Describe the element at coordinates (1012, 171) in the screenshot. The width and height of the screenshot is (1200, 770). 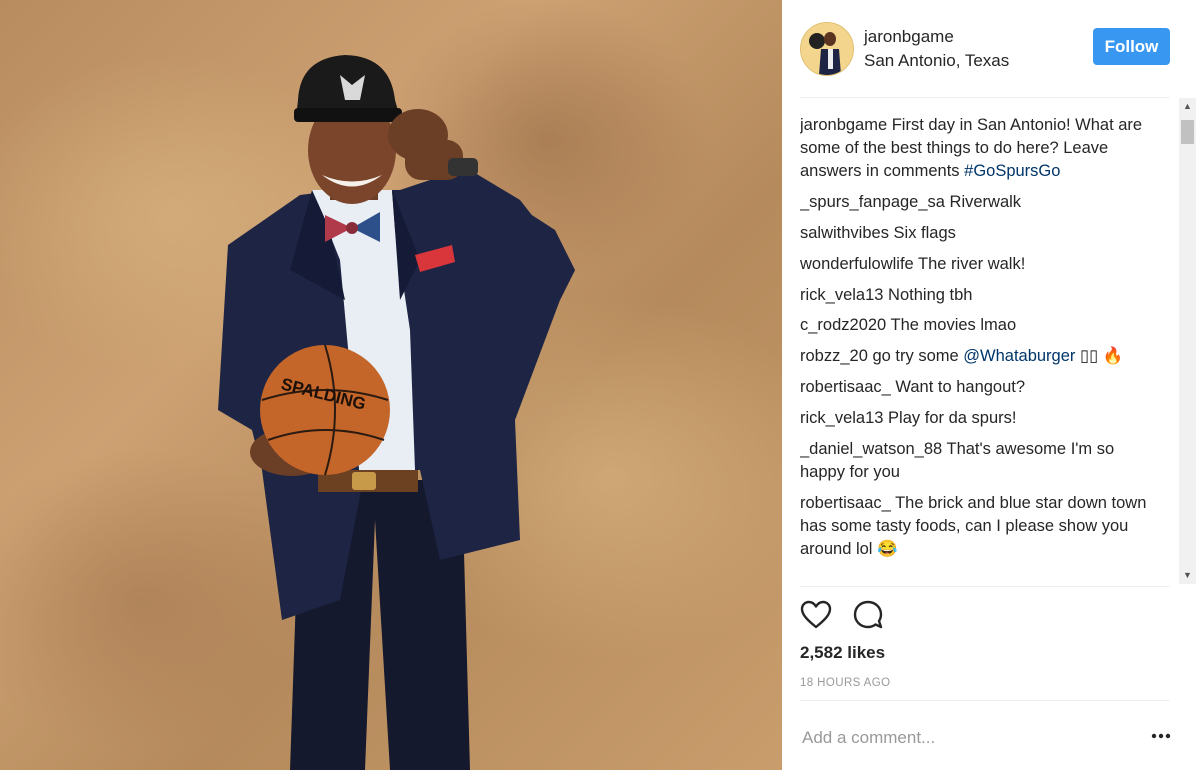
I see `hashtag-link: #GoSpursGo` at that location.